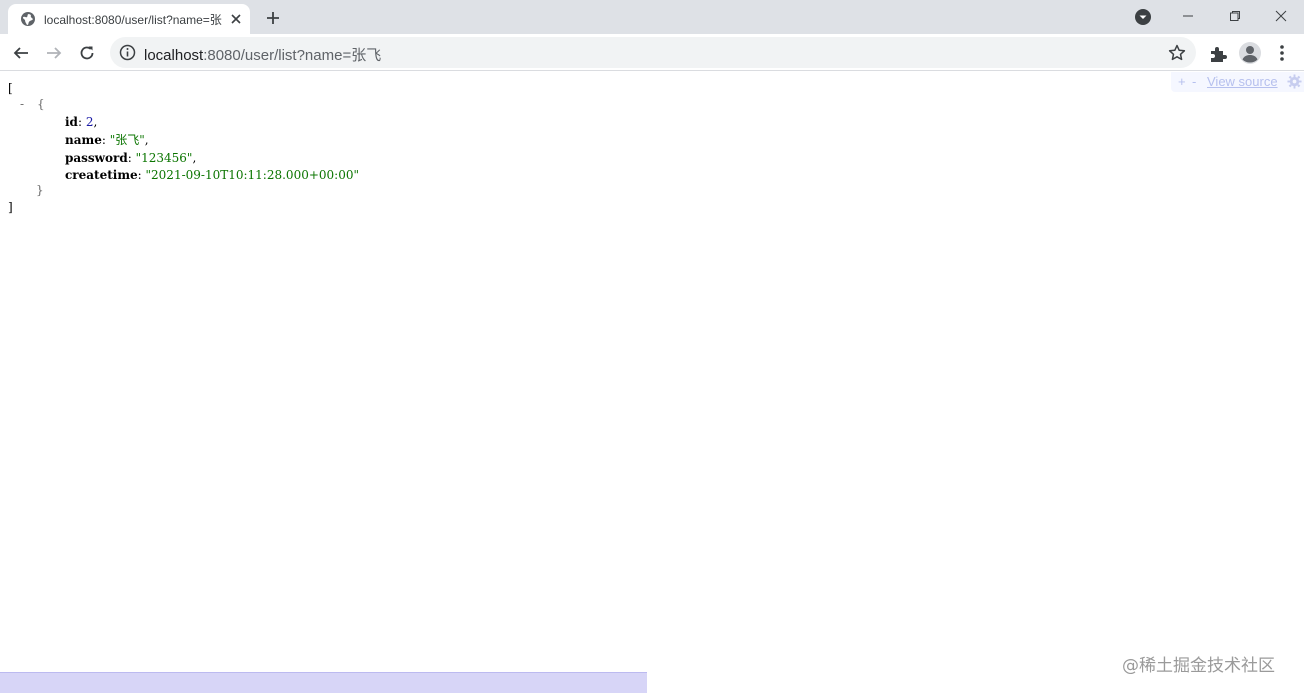 The width and height of the screenshot is (1304, 693). What do you see at coordinates (1182, 81) in the screenshot?
I see `expand-all-button: +` at bounding box center [1182, 81].